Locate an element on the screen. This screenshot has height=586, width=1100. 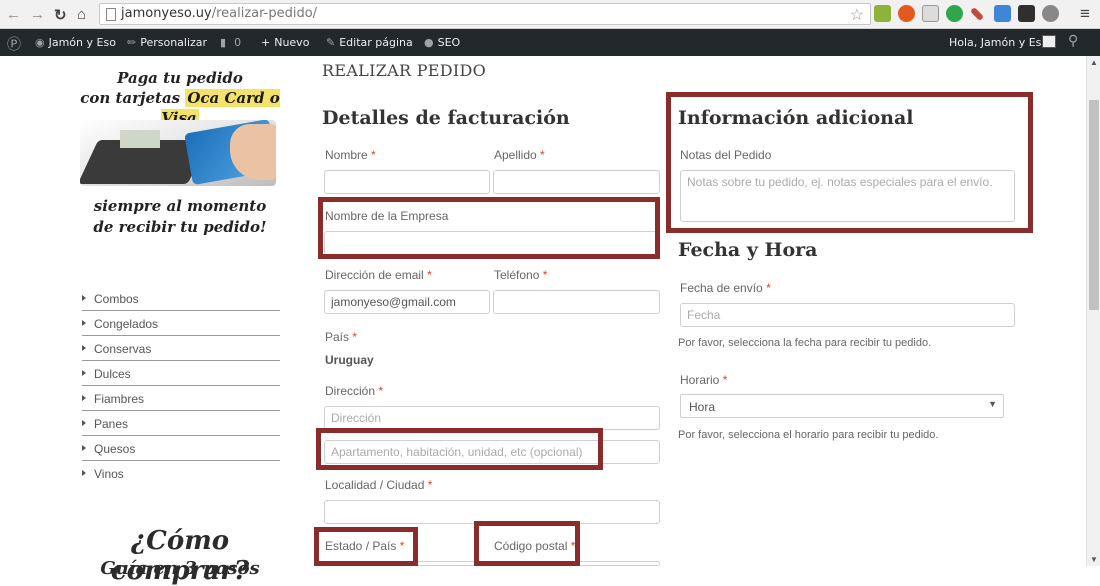
extension-evernote-icon is located at coordinates (882, 13).